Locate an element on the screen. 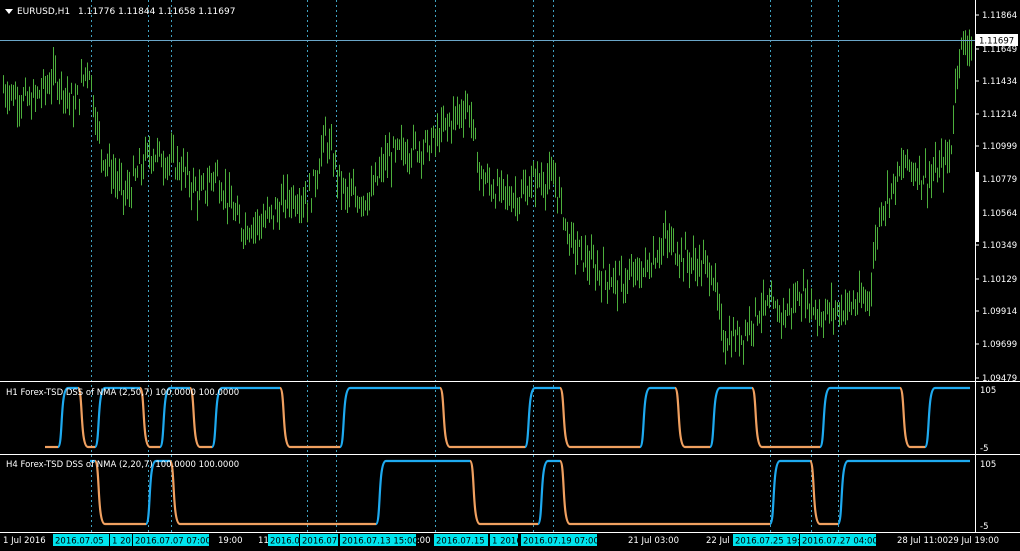  price-tick-label: 1.09479 is located at coordinates (999, 379).